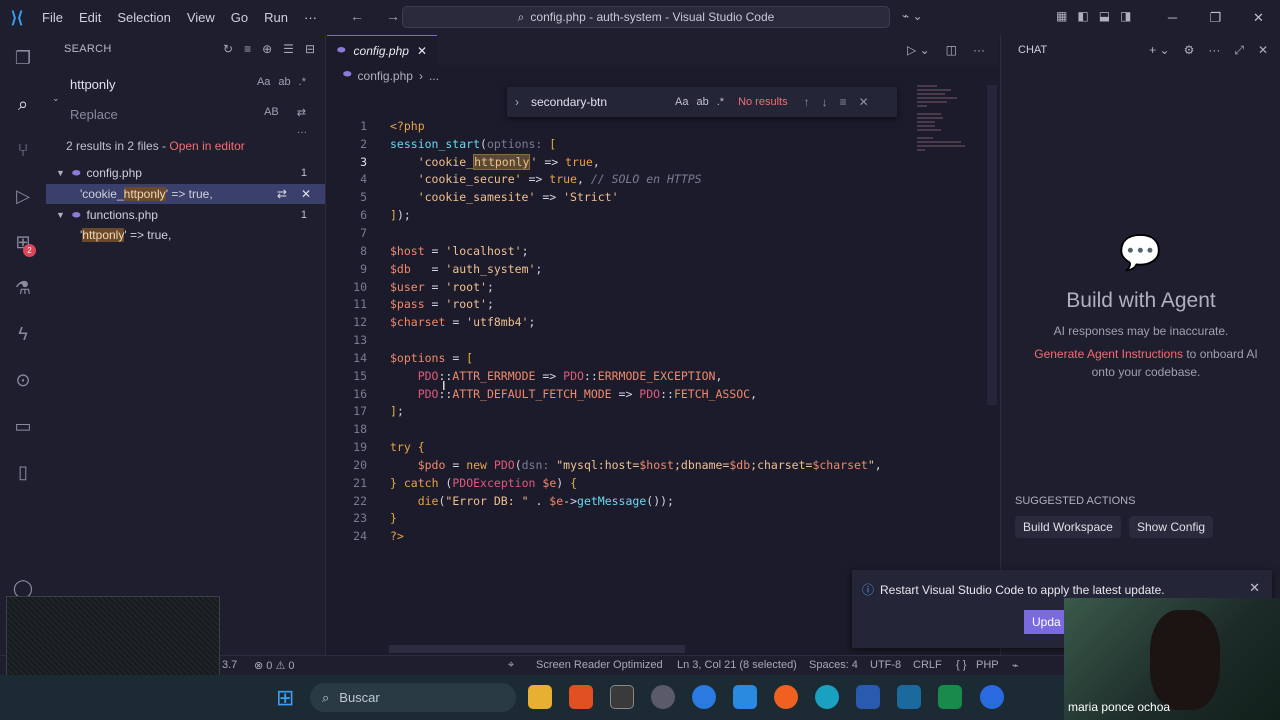  What do you see at coordinates (918, 50) in the screenshot?
I see `run-icon: ▷ ⌄` at bounding box center [918, 50].